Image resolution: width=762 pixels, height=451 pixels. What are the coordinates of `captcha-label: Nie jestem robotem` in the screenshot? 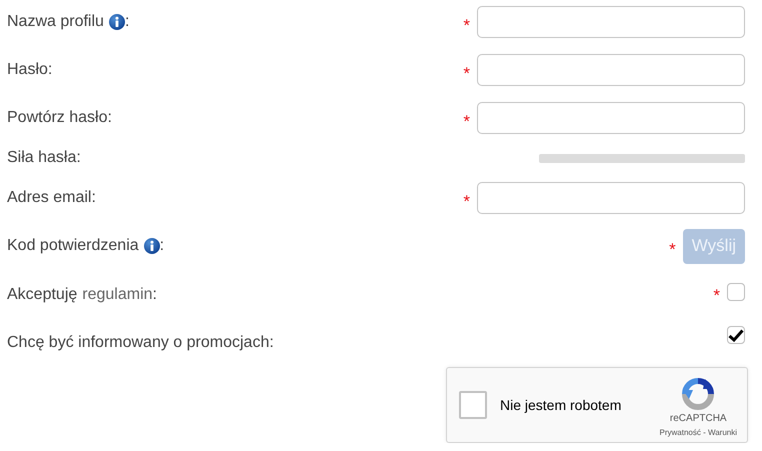 It's located at (561, 405).